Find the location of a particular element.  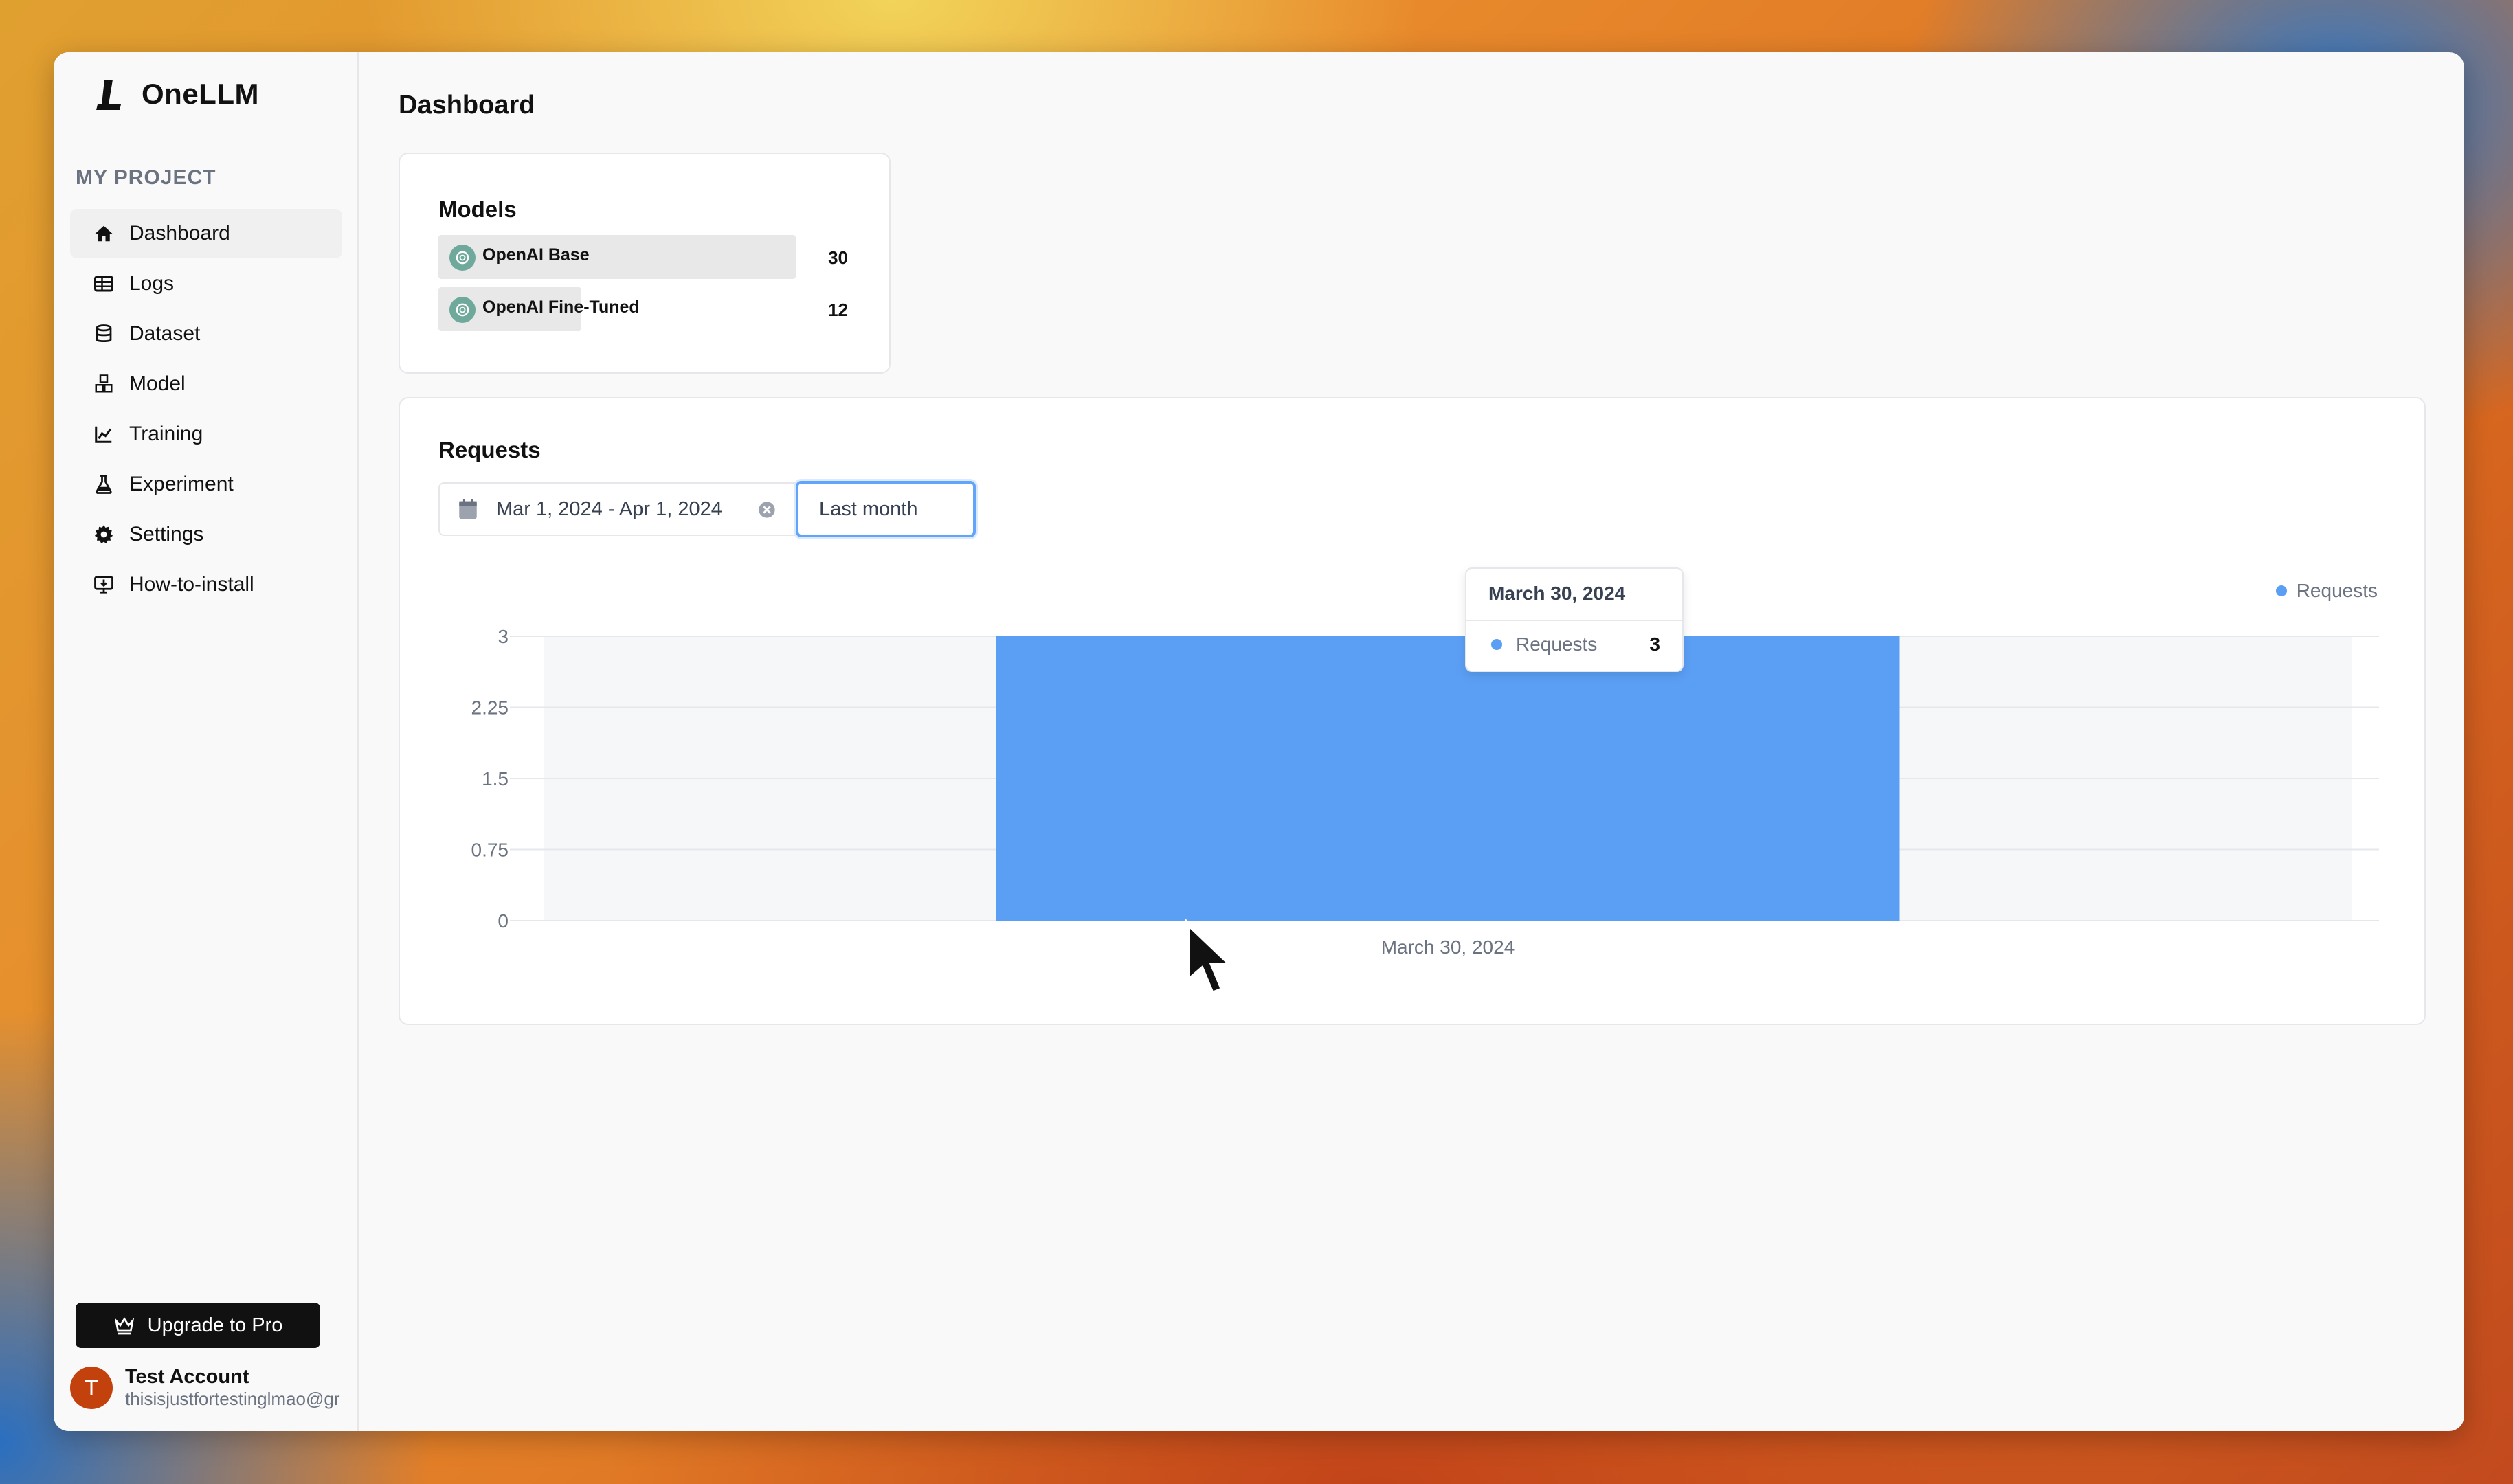

sidebar-item-dashboard: Dashboard is located at coordinates (206, 233).